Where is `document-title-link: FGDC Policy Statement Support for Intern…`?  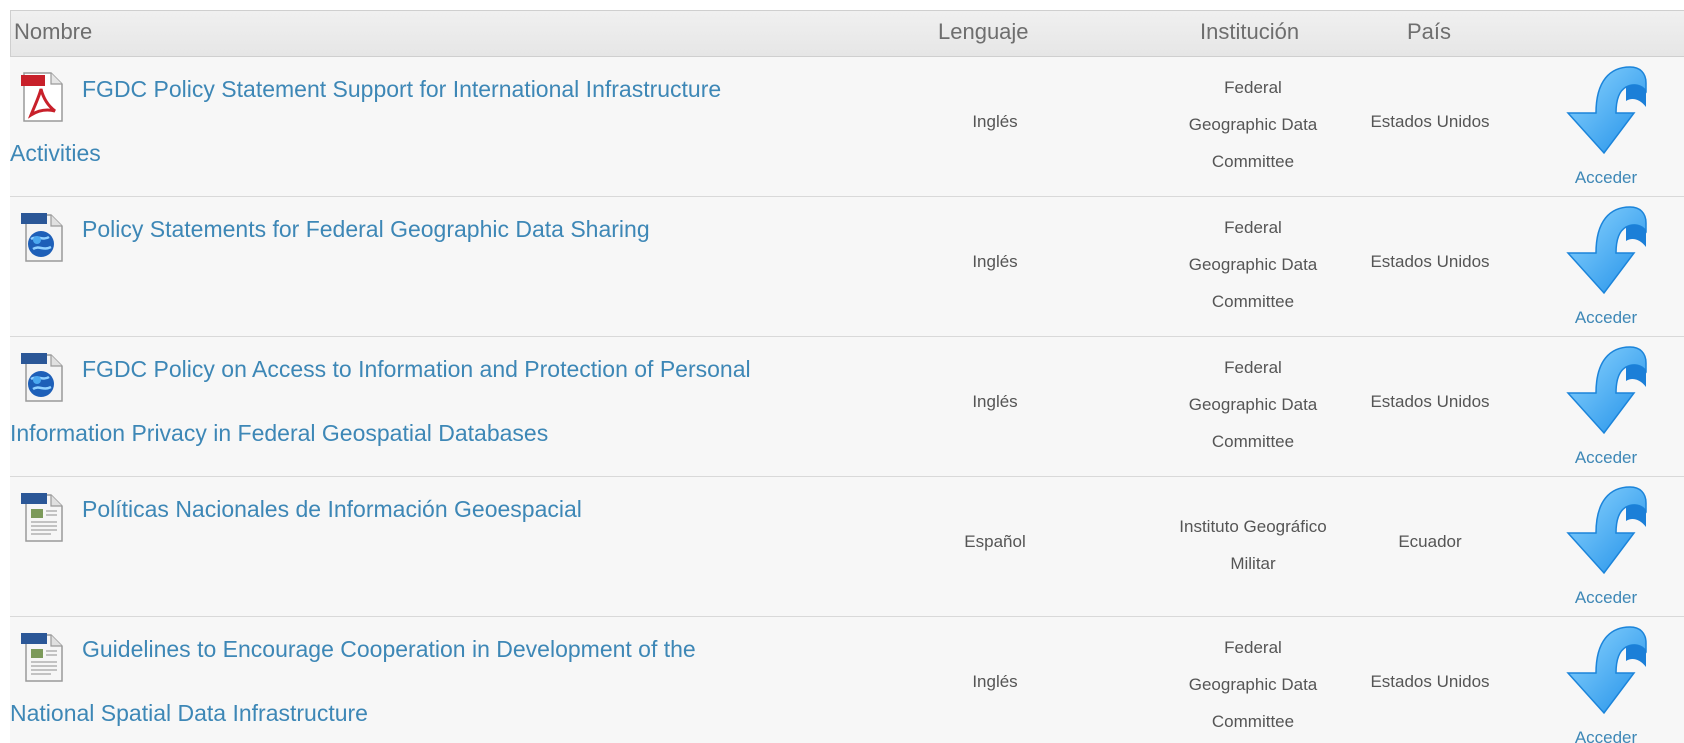
document-title-link: FGDC Policy Statement Support for Intern… is located at coordinates (400, 121).